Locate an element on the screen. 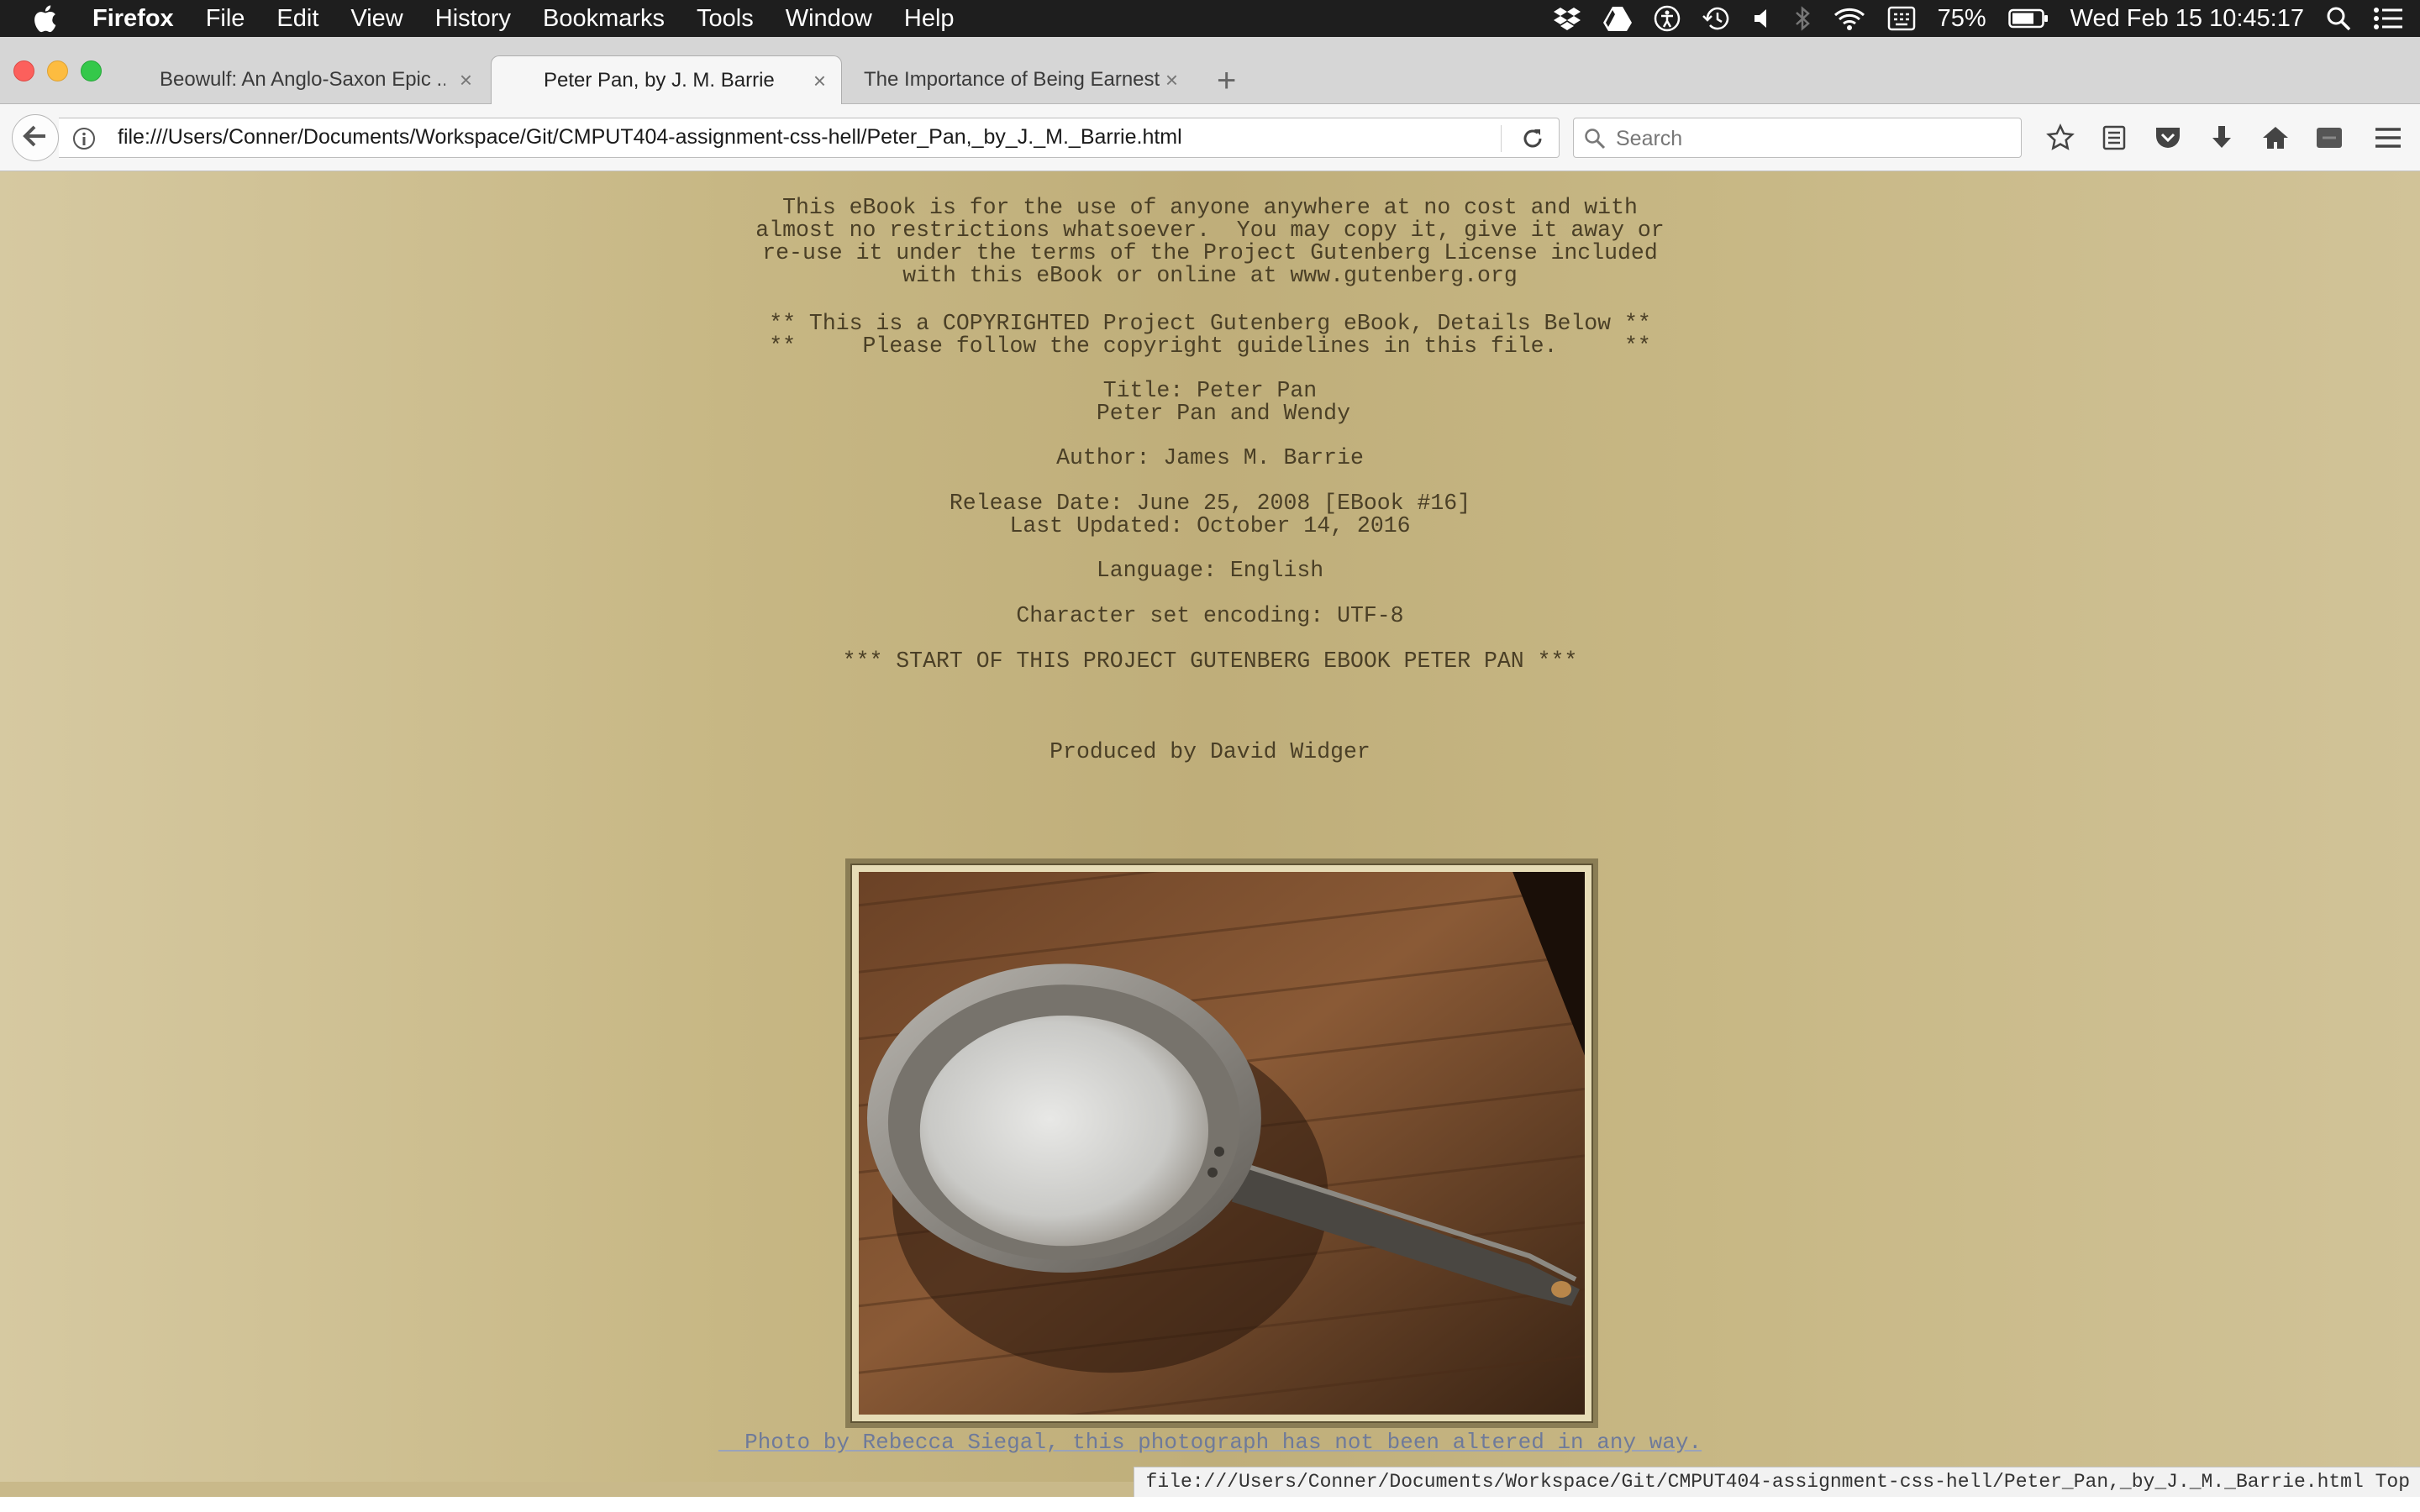 The height and width of the screenshot is (1512, 2420). tab-title: The Importance of Being Earnest is located at coordinates (1012, 79).